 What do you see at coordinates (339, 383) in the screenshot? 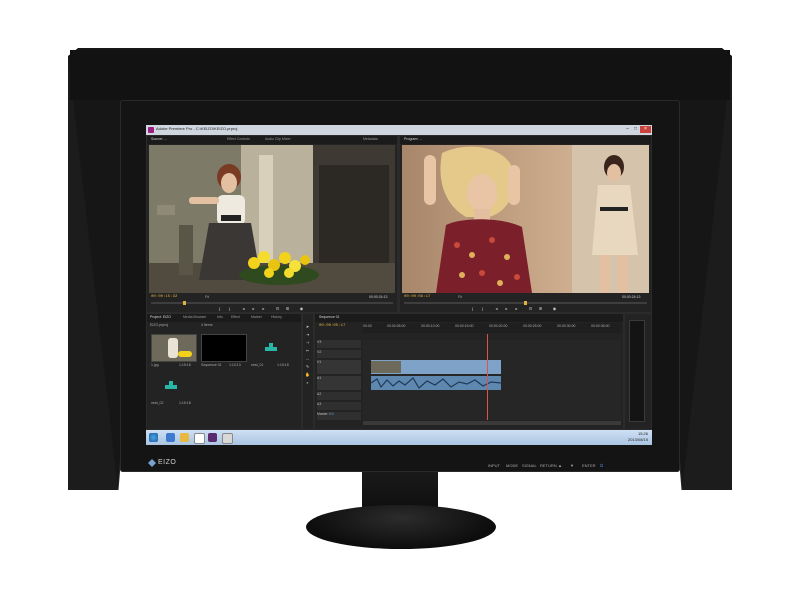
I see `track-header-a1: A1` at bounding box center [339, 383].